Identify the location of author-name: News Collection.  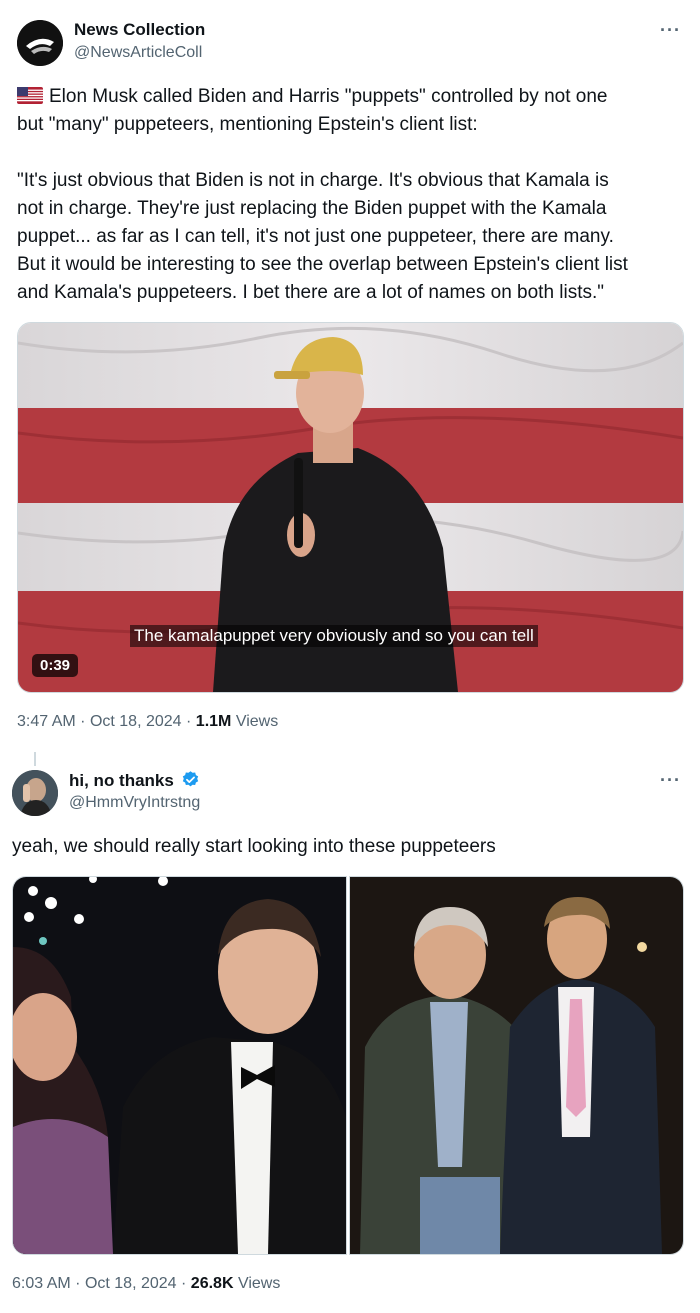
(139, 30).